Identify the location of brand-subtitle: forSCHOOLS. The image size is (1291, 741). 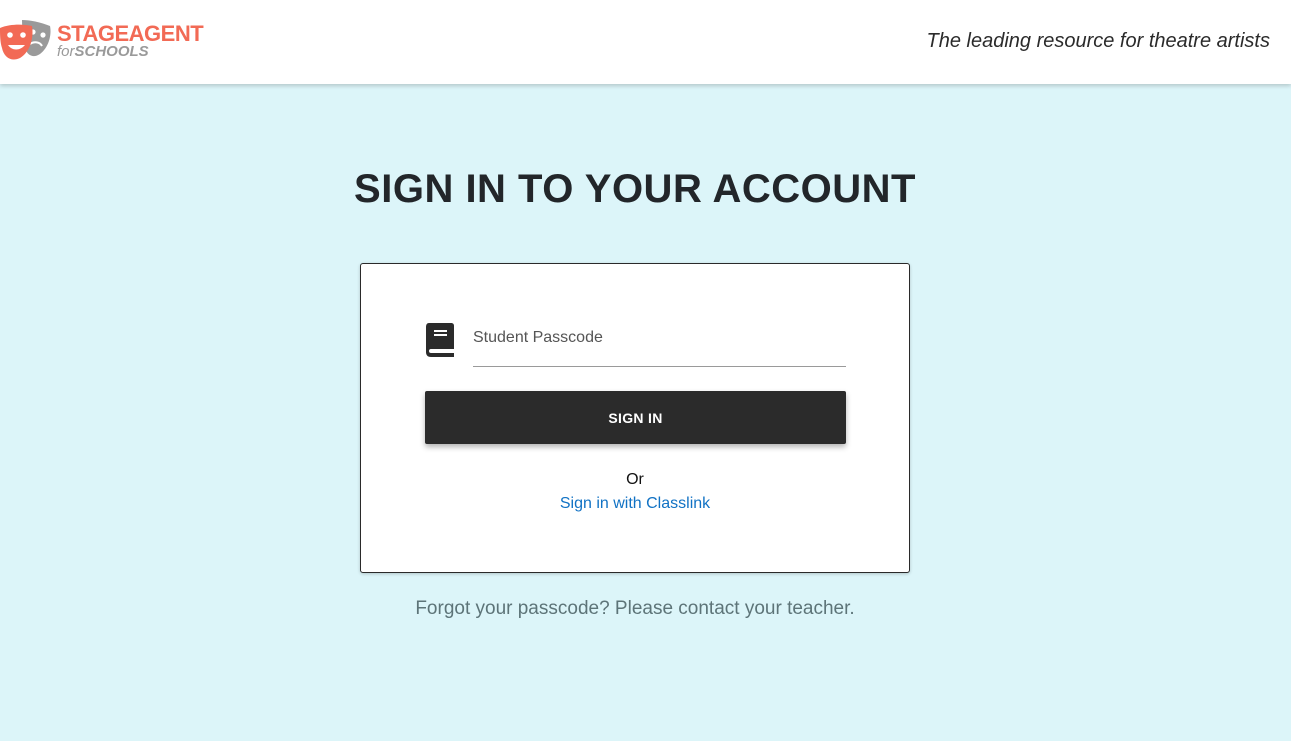
(103, 52).